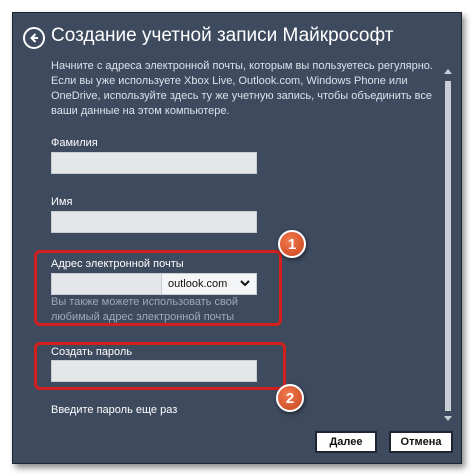 Image resolution: width=474 pixels, height=476 pixels. What do you see at coordinates (158, 288) in the screenshot?
I see `email-highlight-box` at bounding box center [158, 288].